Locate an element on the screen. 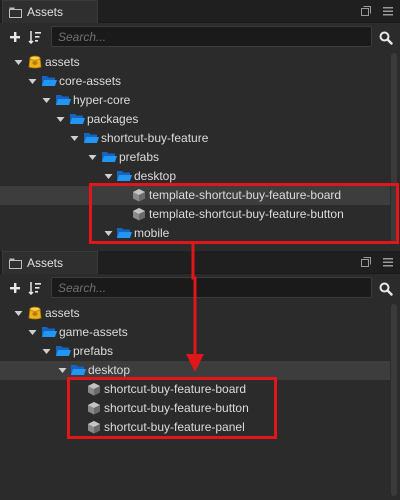 This screenshot has height=500, width=400. tree-row-game-assets: game-assets is located at coordinates (195, 332).